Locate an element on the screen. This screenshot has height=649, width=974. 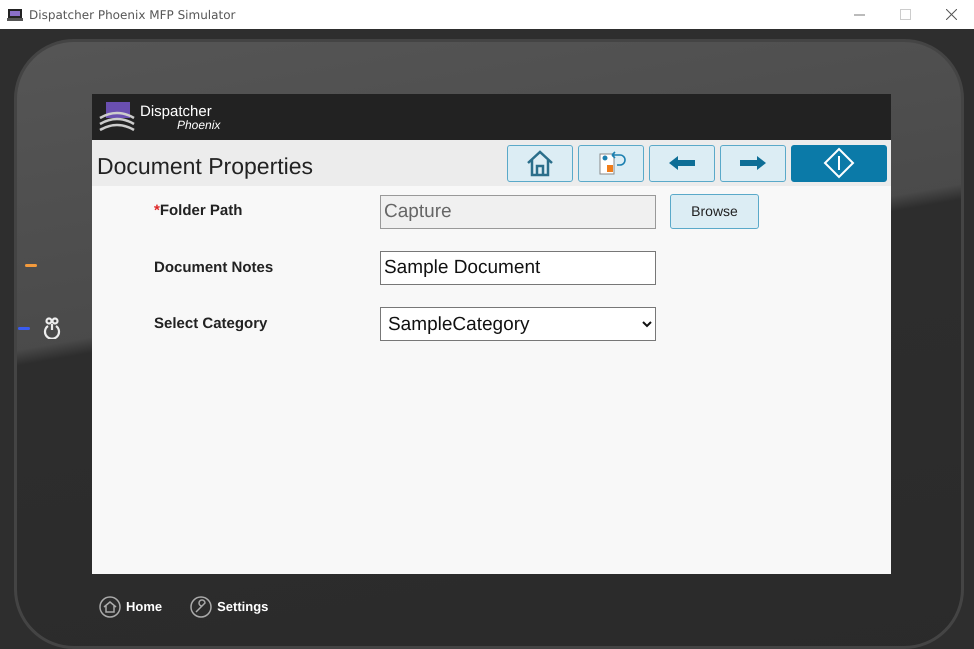
settings-link: Settings is located at coordinates (229, 607).